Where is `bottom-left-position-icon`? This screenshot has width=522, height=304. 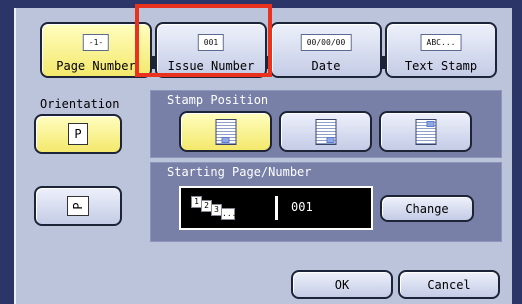
bottom-left-position-icon is located at coordinates (225, 131).